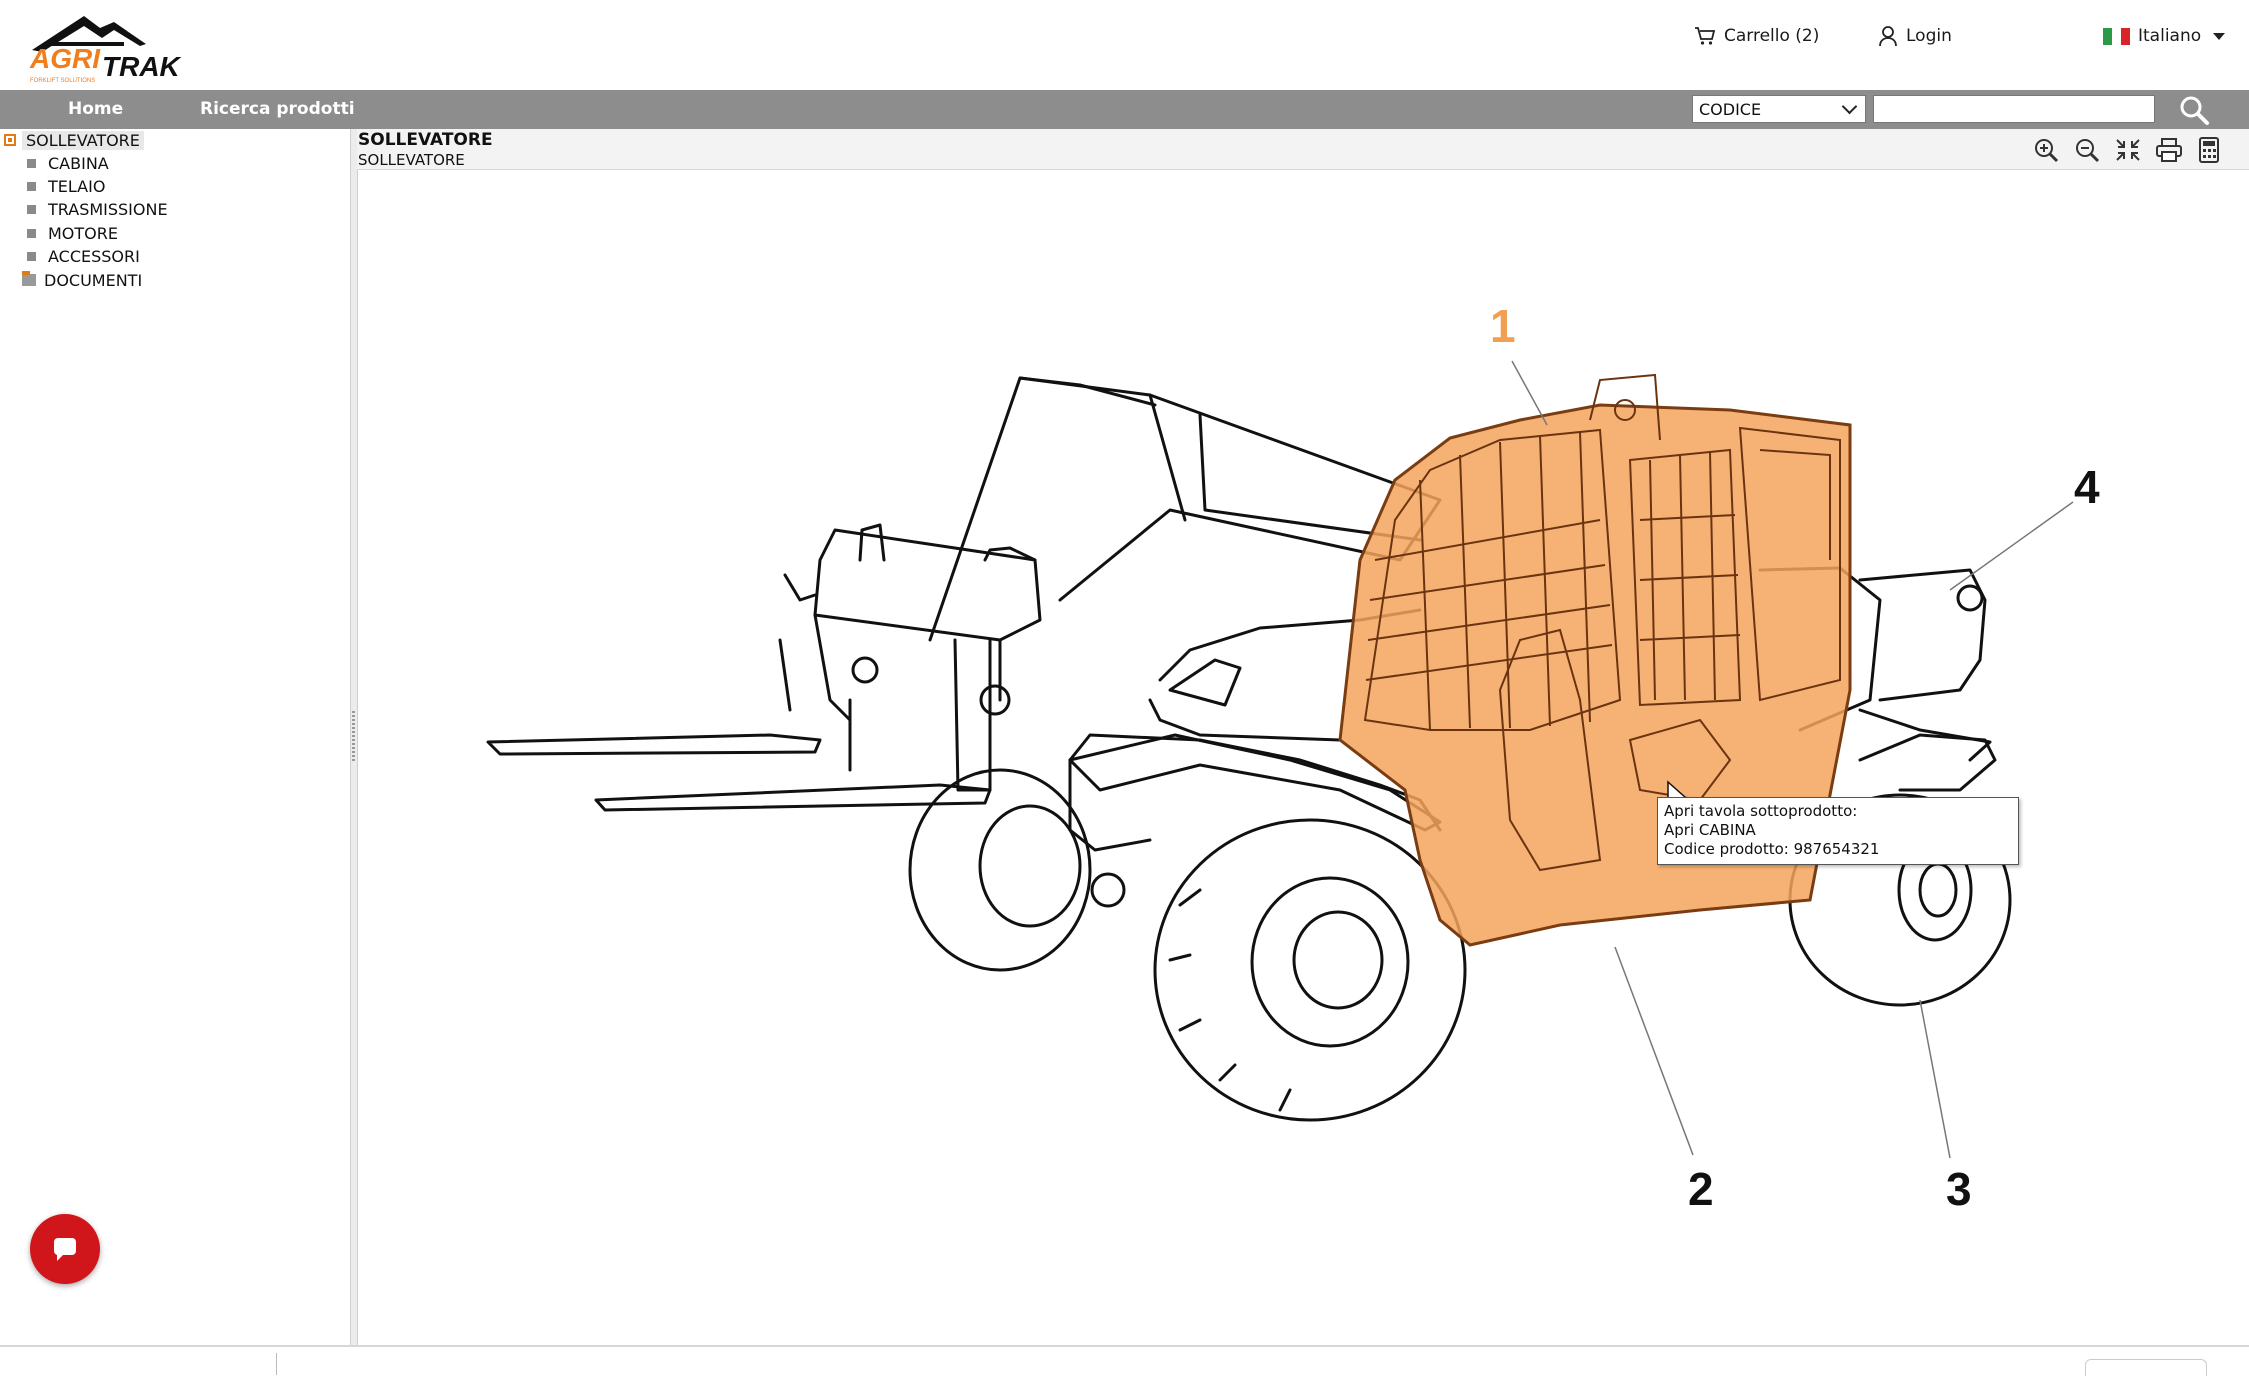 Image resolution: width=2249 pixels, height=1376 pixels. I want to click on tree-item-motore: MOTORE, so click(72, 233).